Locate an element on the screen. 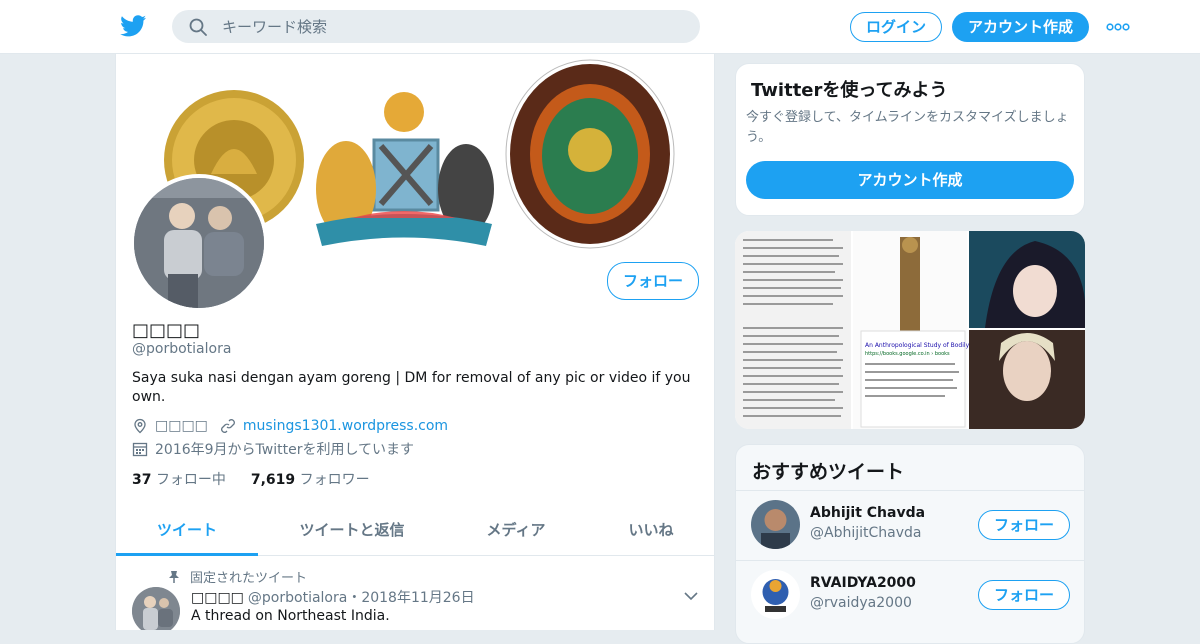 The height and width of the screenshot is (644, 1200). location-icon is located at coordinates (140, 426).